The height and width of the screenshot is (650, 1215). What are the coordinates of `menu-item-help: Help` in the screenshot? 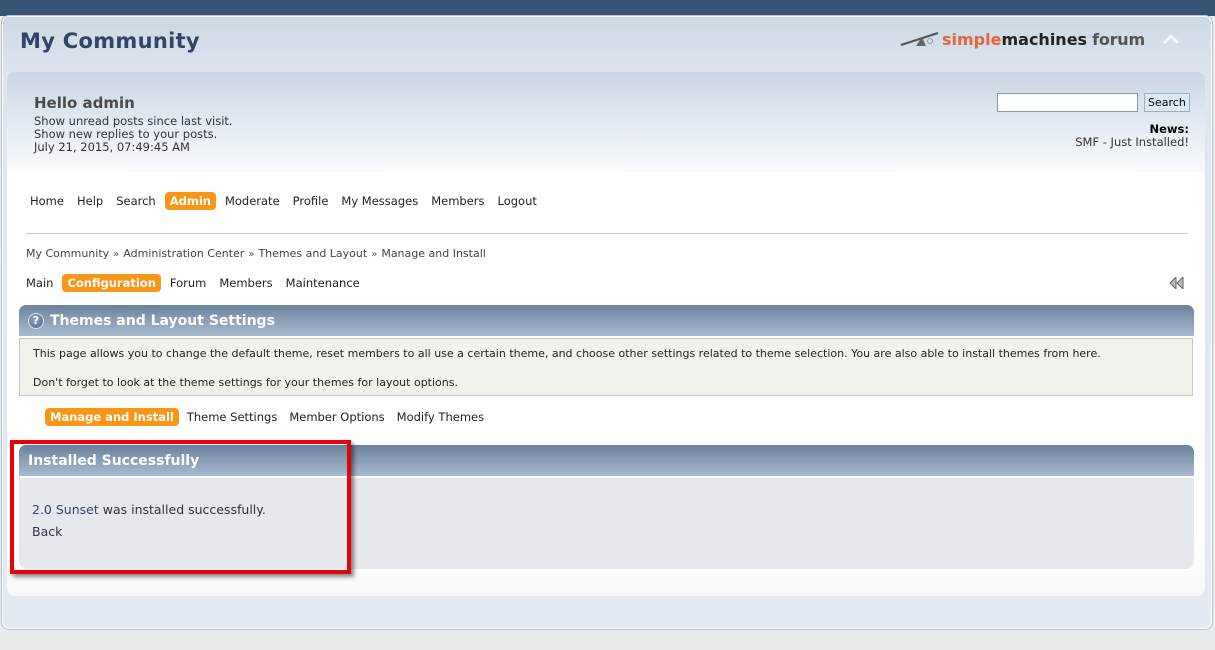 It's located at (90, 201).